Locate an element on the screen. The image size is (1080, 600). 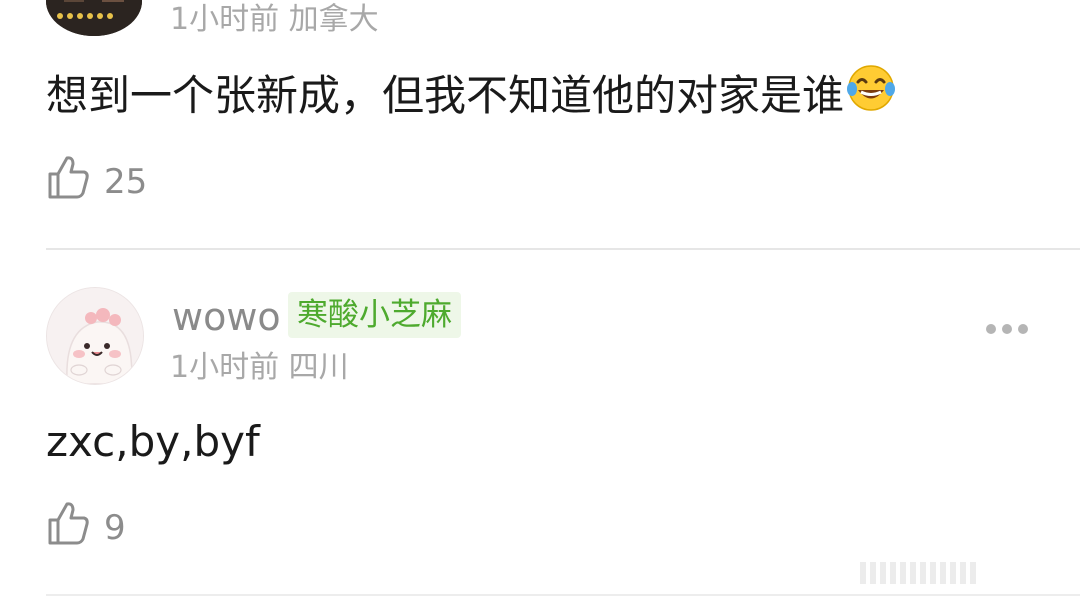
comment-body: zxc,by,byf is located at coordinates (153, 441).